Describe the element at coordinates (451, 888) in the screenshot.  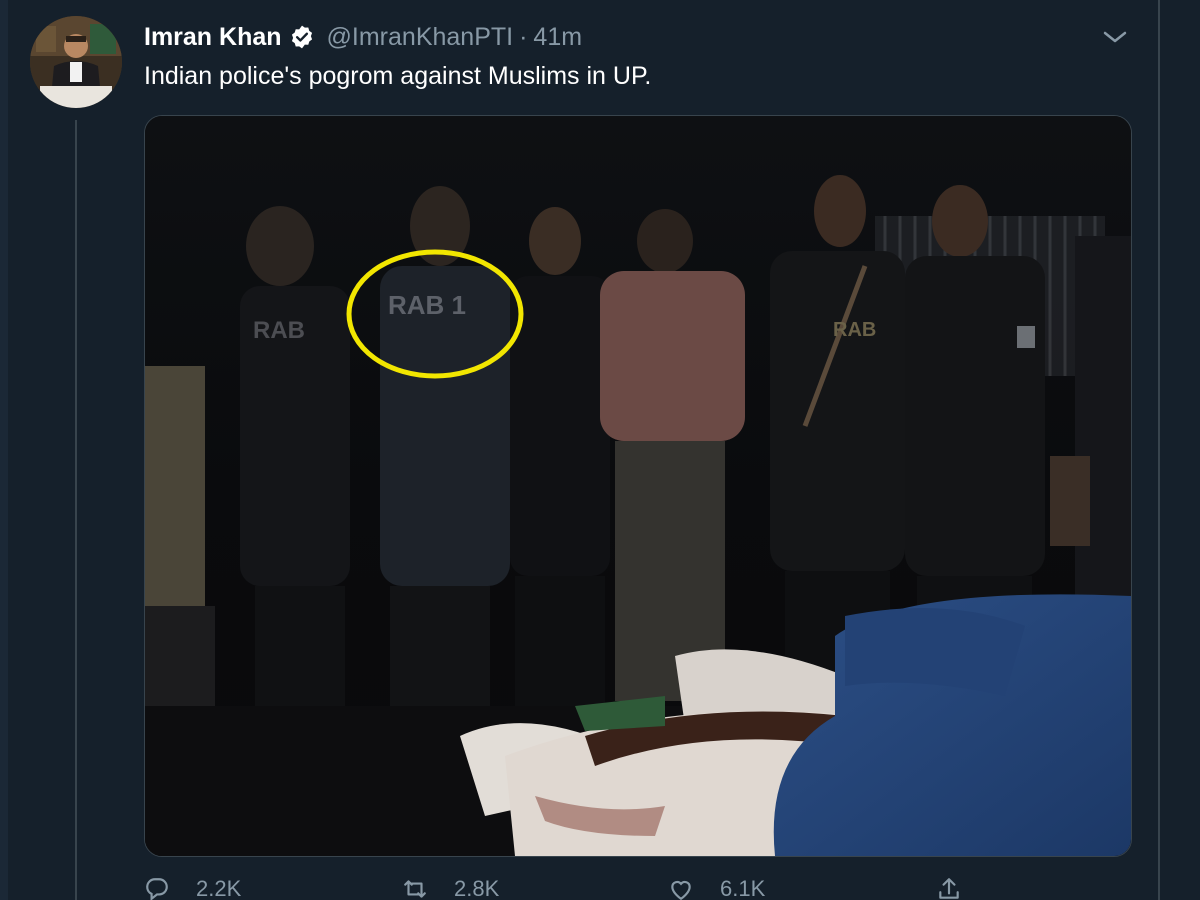
I see `retweet-button: 2.8K` at that location.